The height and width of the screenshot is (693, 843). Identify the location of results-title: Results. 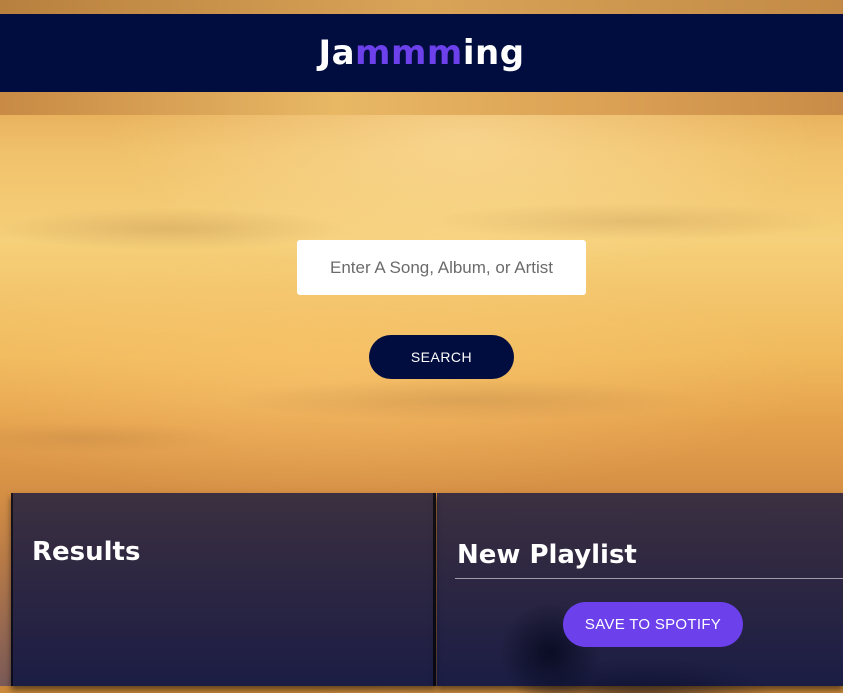
(86, 552).